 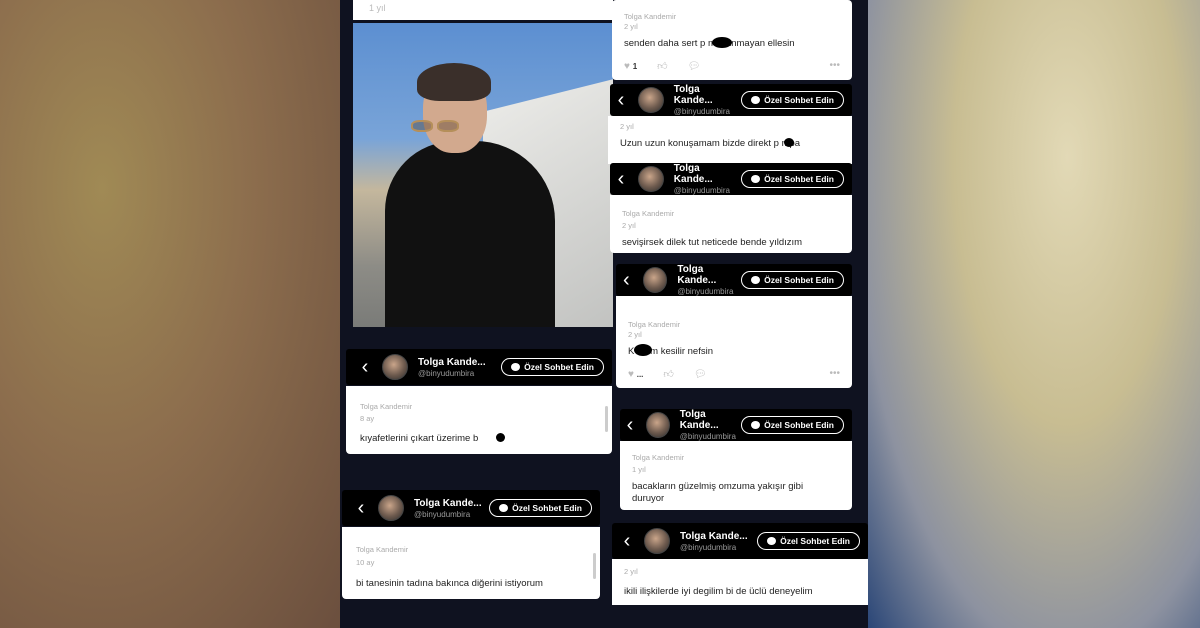 I want to click on profile-photo, so click(x=483, y=175).